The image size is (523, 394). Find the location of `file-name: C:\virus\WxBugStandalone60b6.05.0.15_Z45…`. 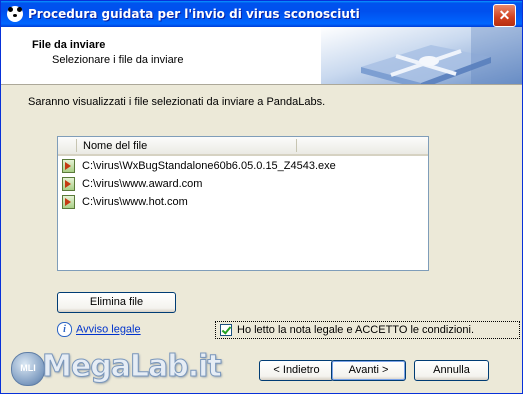

file-name: C:\virus\WxBugStandalone60b6.05.0.15_Z45… is located at coordinates (209, 166).